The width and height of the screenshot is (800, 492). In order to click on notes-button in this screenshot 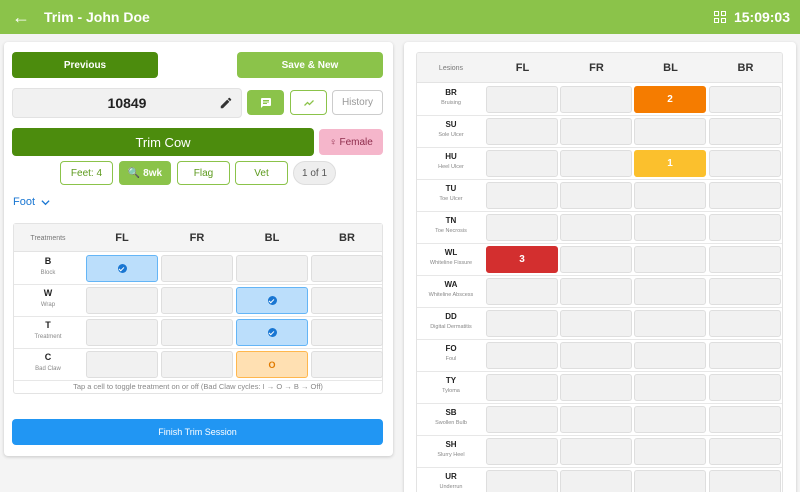, I will do `click(265, 102)`.